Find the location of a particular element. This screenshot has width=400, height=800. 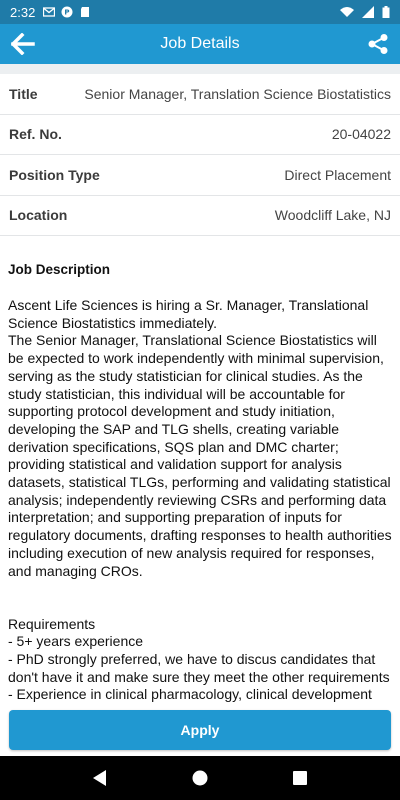

nav-recents-icon is located at coordinates (300, 778).